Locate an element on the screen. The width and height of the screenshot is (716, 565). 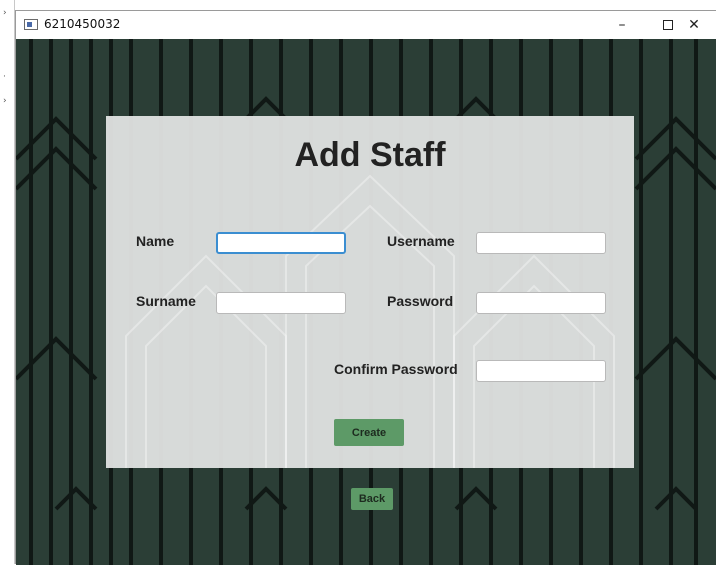
desktop-edge: › · › is located at coordinates (7, 282).